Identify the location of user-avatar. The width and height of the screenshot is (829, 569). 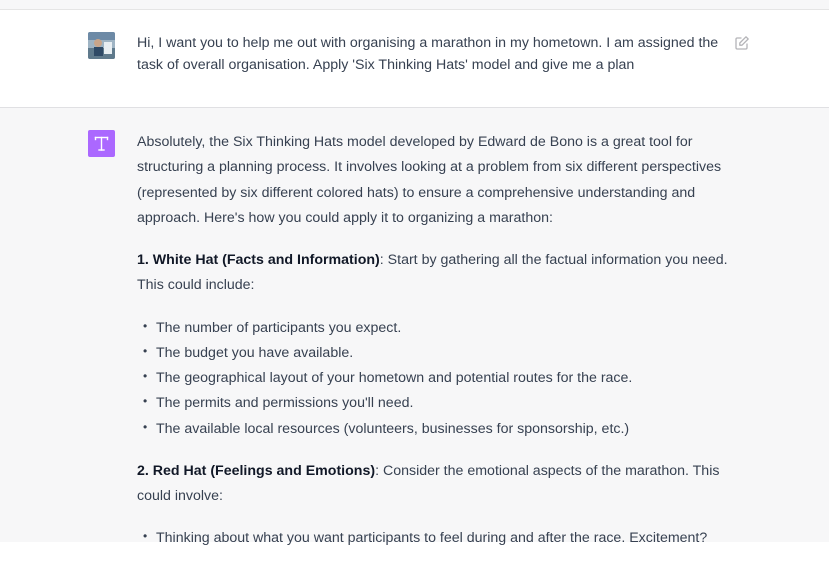
(101, 45).